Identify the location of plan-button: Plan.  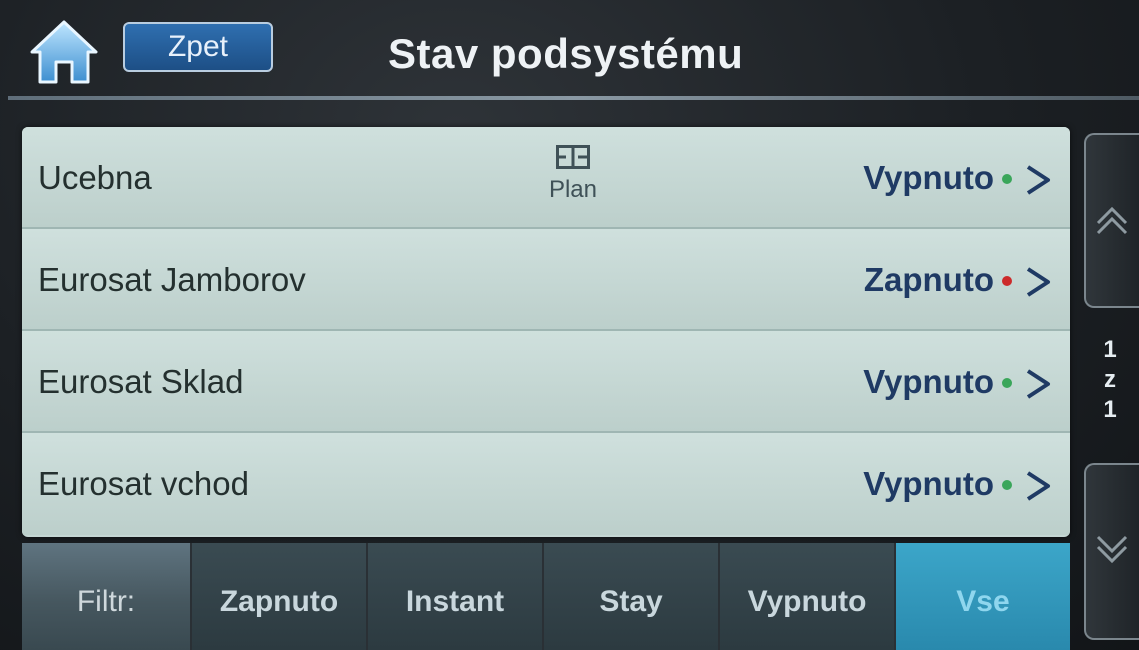
(573, 174).